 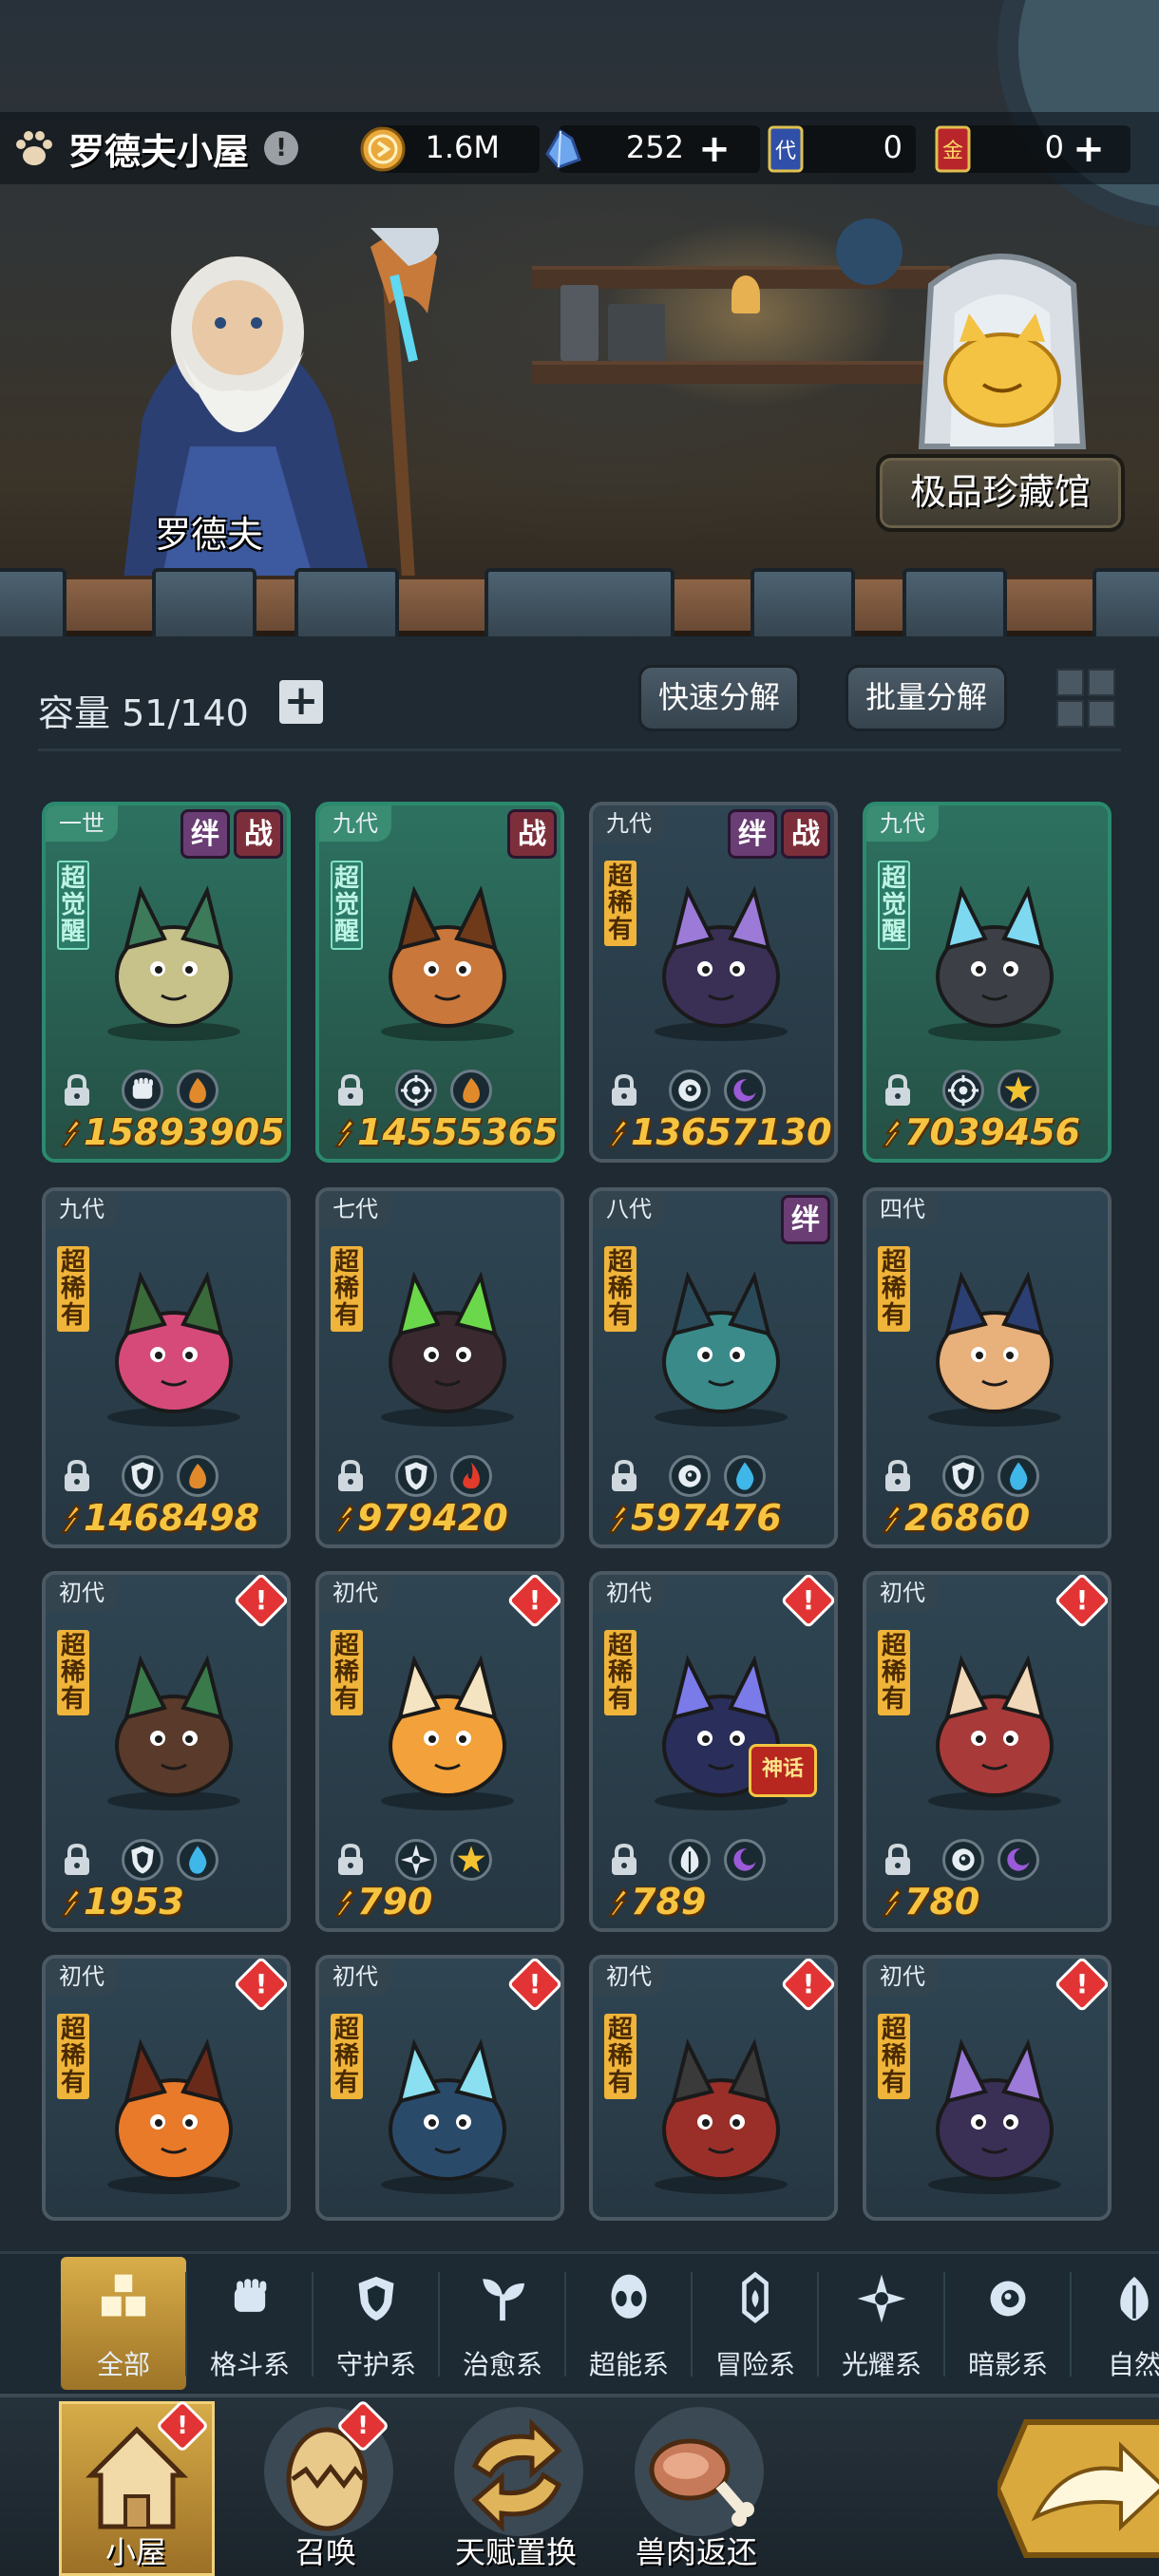 I want to click on power-value: 979420, so click(x=420, y=1518).